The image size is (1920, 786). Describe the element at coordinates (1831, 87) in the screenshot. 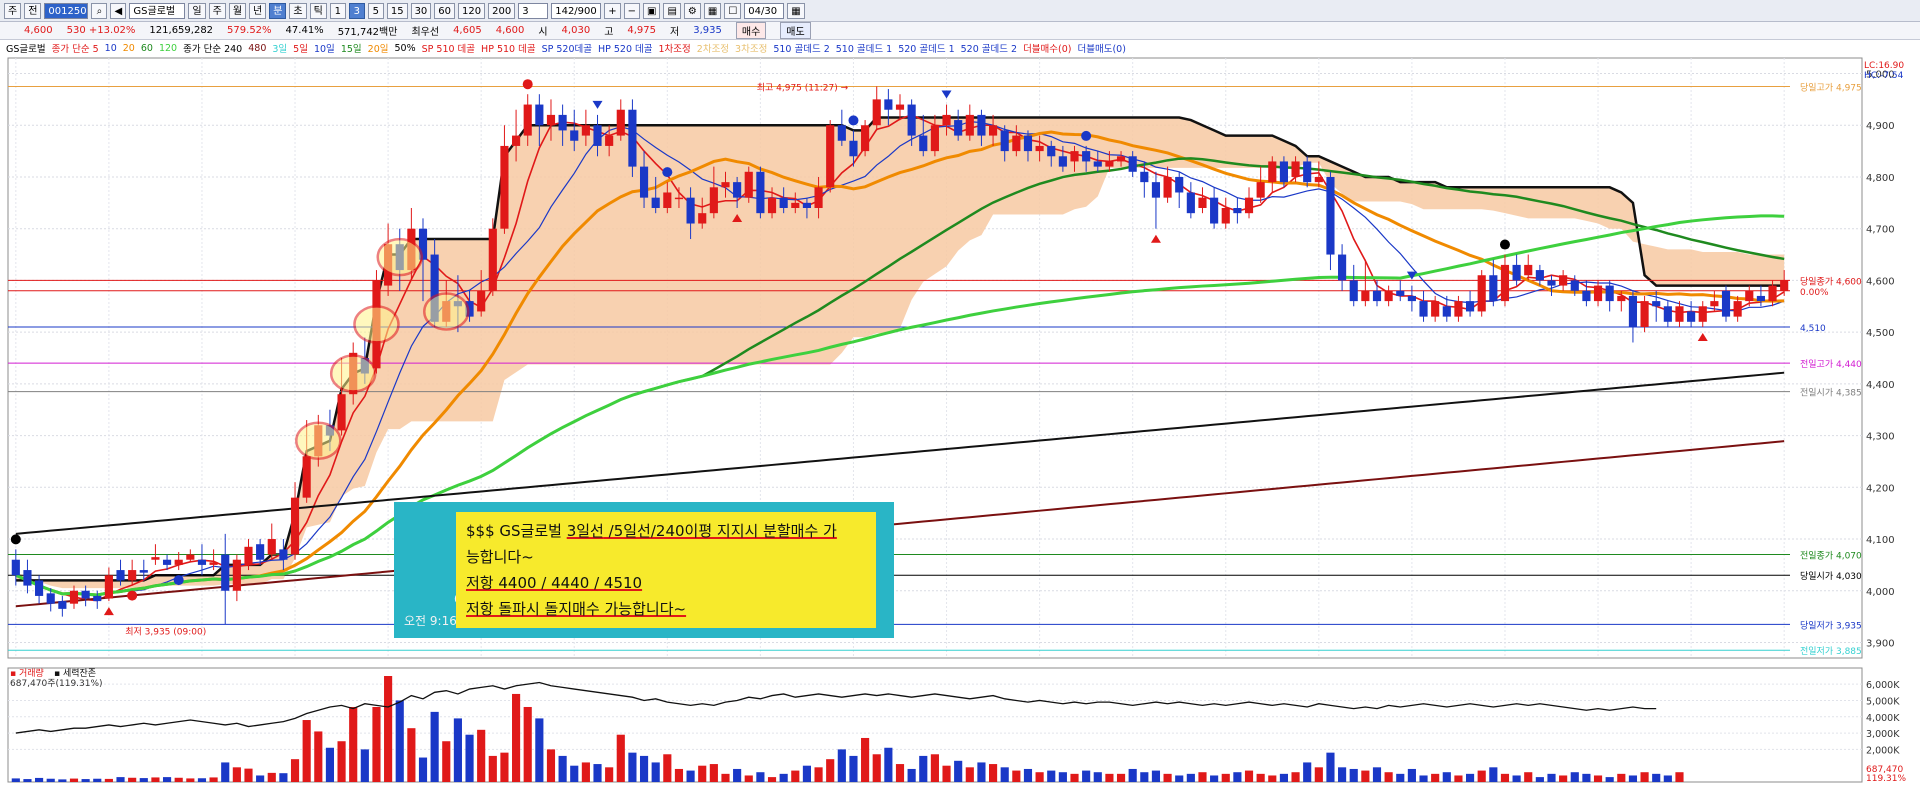

I see `reference-line-label: 당일고가 4,975` at that location.